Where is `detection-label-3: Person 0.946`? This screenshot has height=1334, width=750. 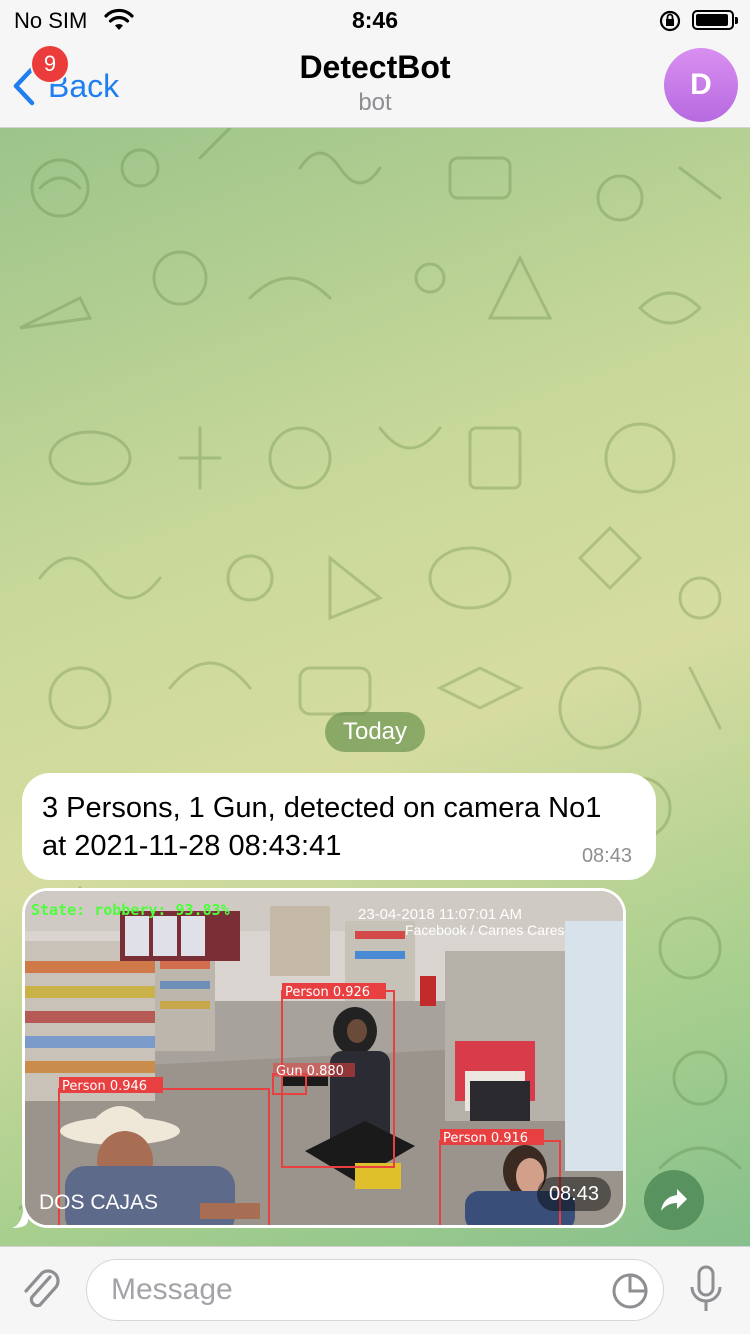 detection-label-3: Person 0.946 is located at coordinates (104, 1086).